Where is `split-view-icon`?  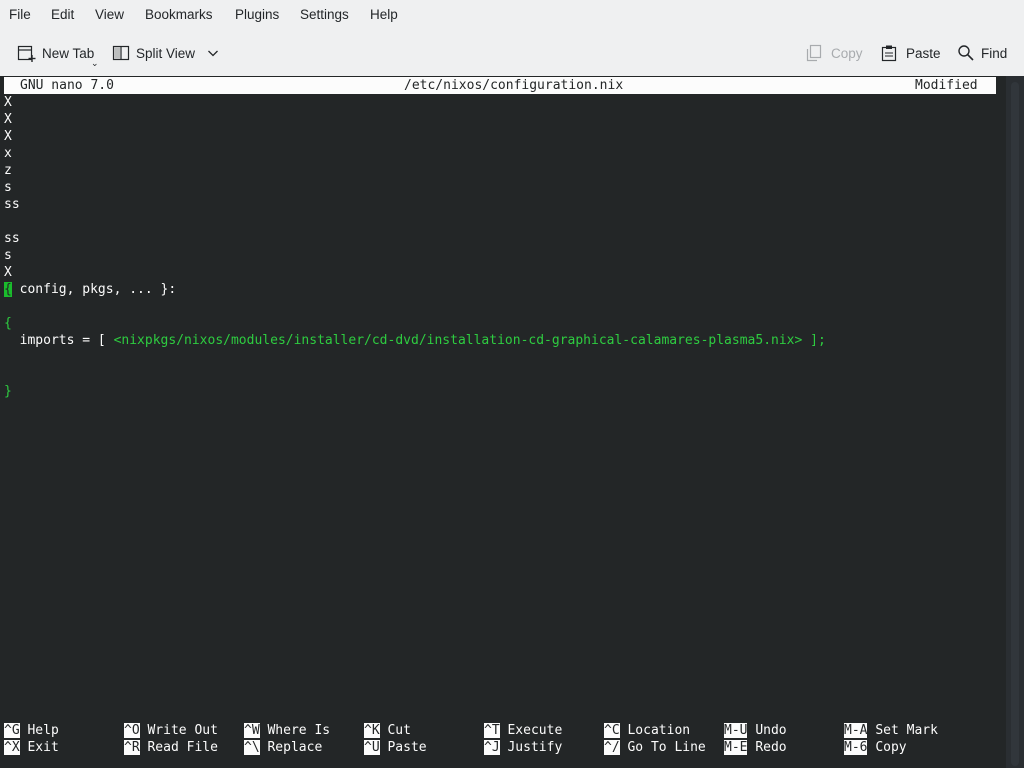 split-view-icon is located at coordinates (121, 53).